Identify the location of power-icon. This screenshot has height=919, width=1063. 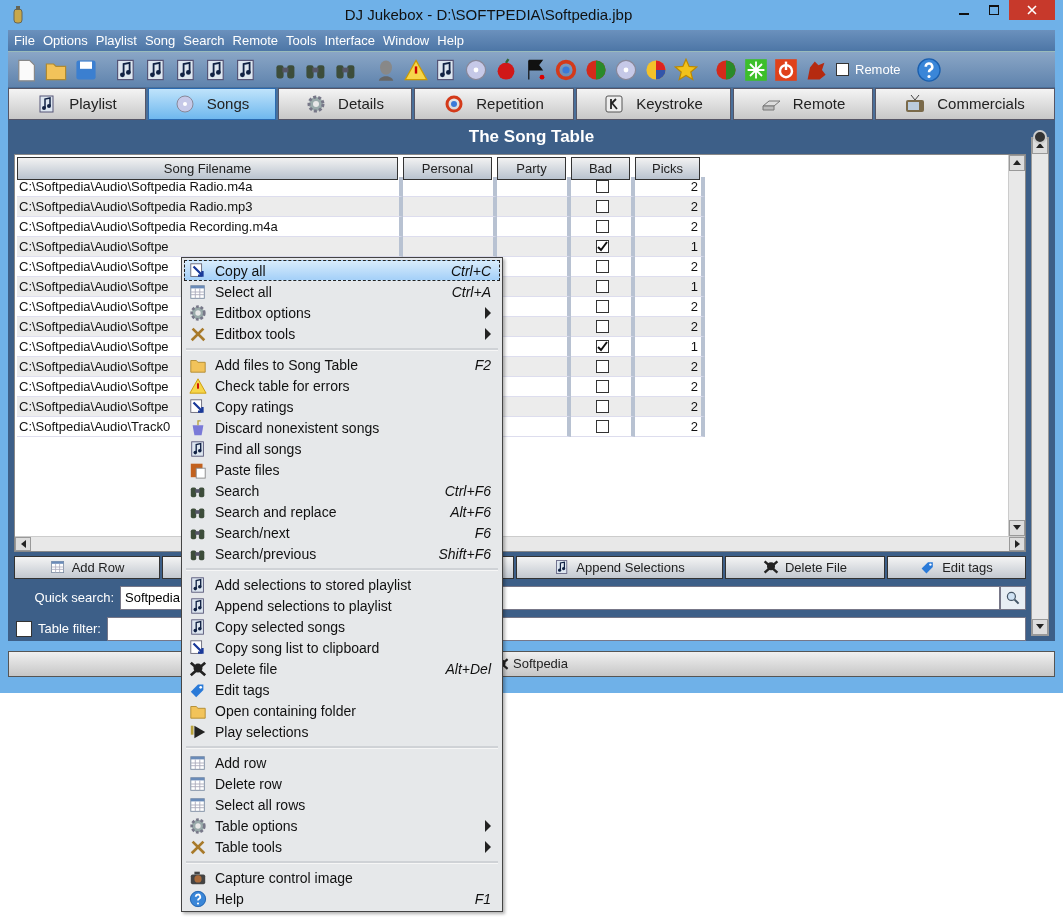
(786, 69).